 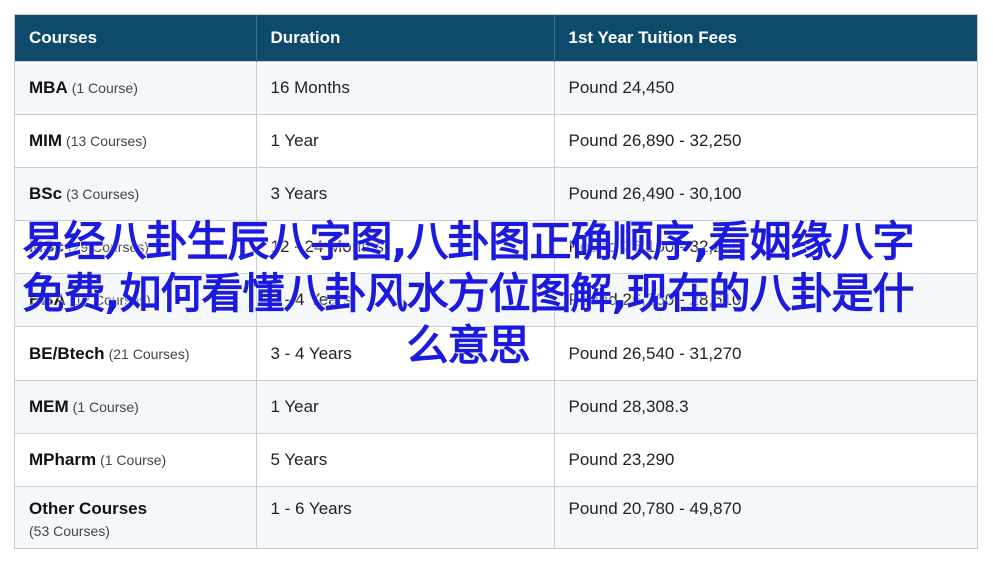 I want to click on course-count: (13 Courses), so click(x=106, y=140).